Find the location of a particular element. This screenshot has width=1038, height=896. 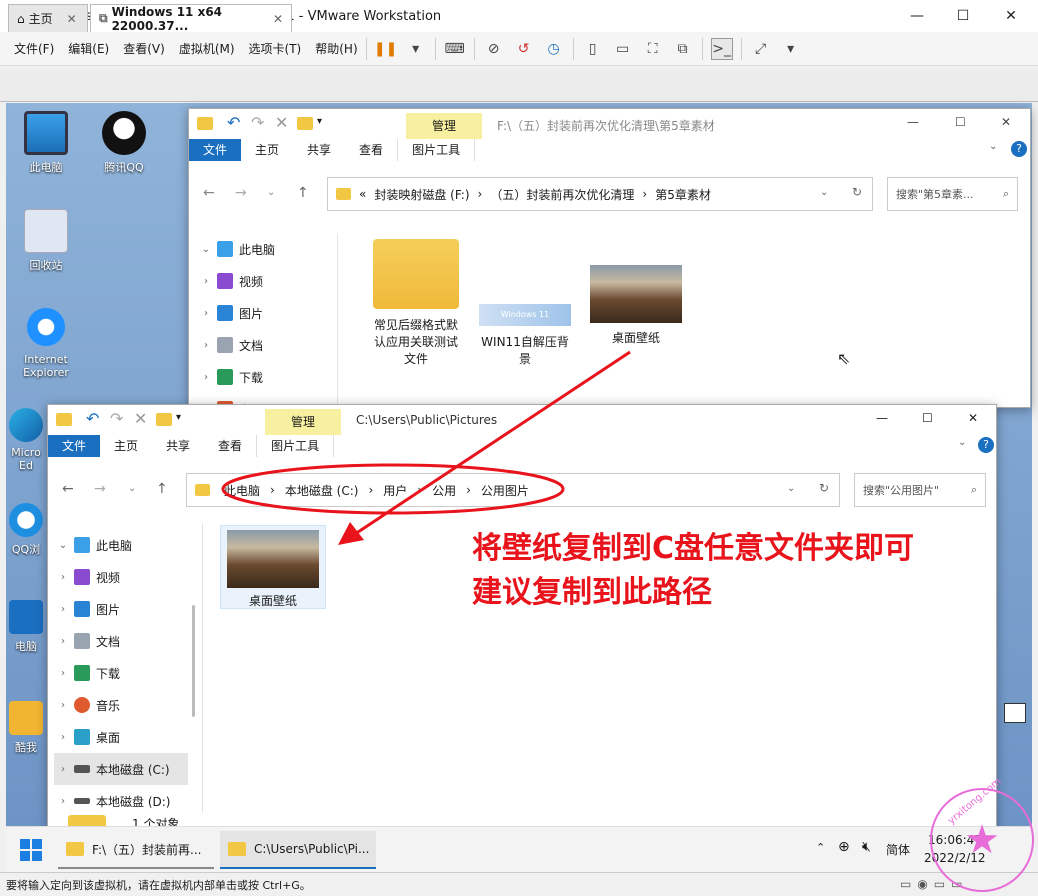

address-bar: « 封装映射磁盘 (F:) › （五）封装前再次优化清理 › 第5章素材 ⌄ ↻ is located at coordinates (600, 194).